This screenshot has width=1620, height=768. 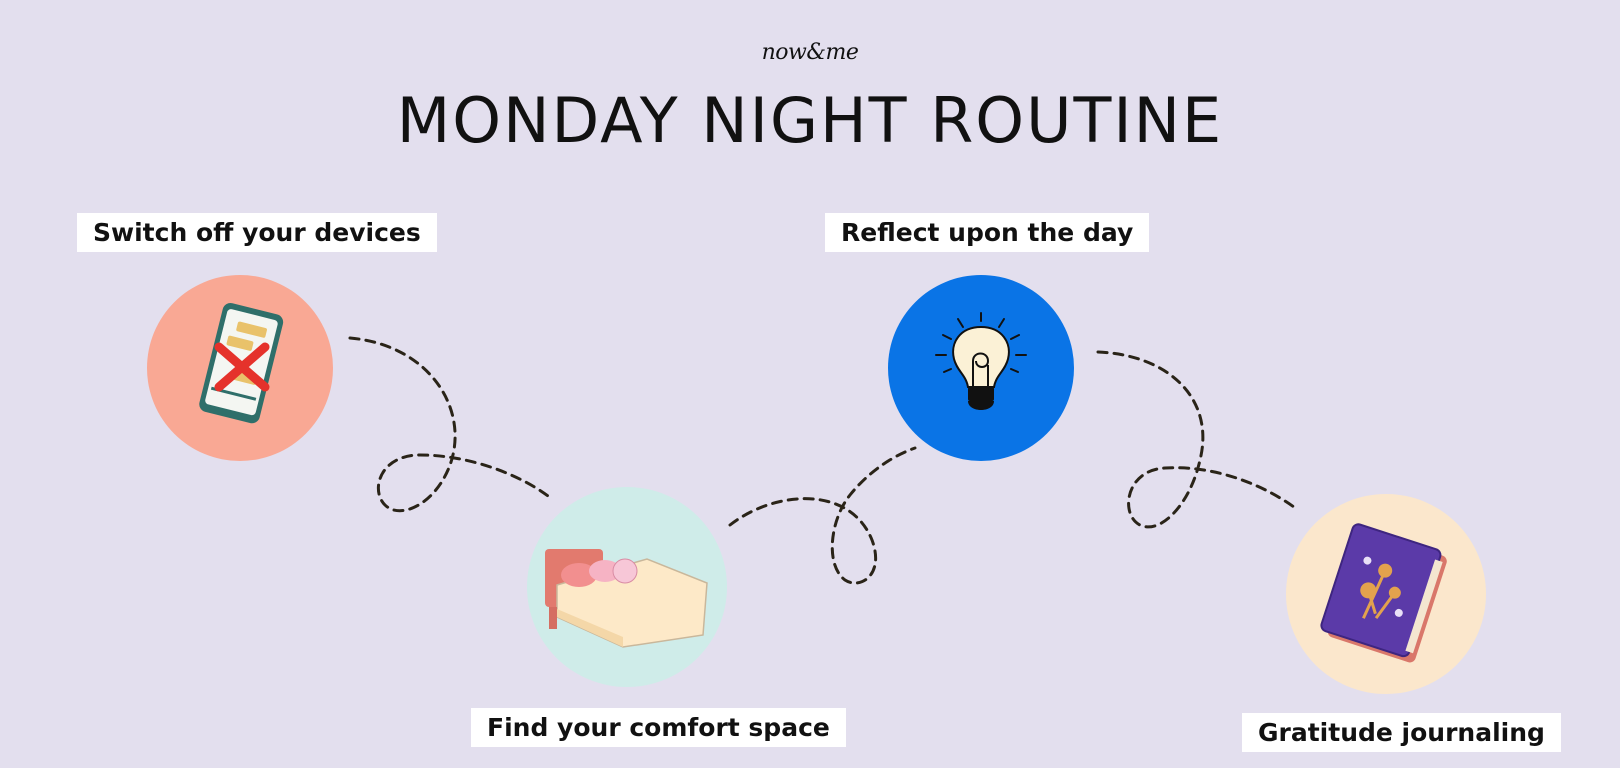 I want to click on step-circle-devices, so click(x=240, y=368).